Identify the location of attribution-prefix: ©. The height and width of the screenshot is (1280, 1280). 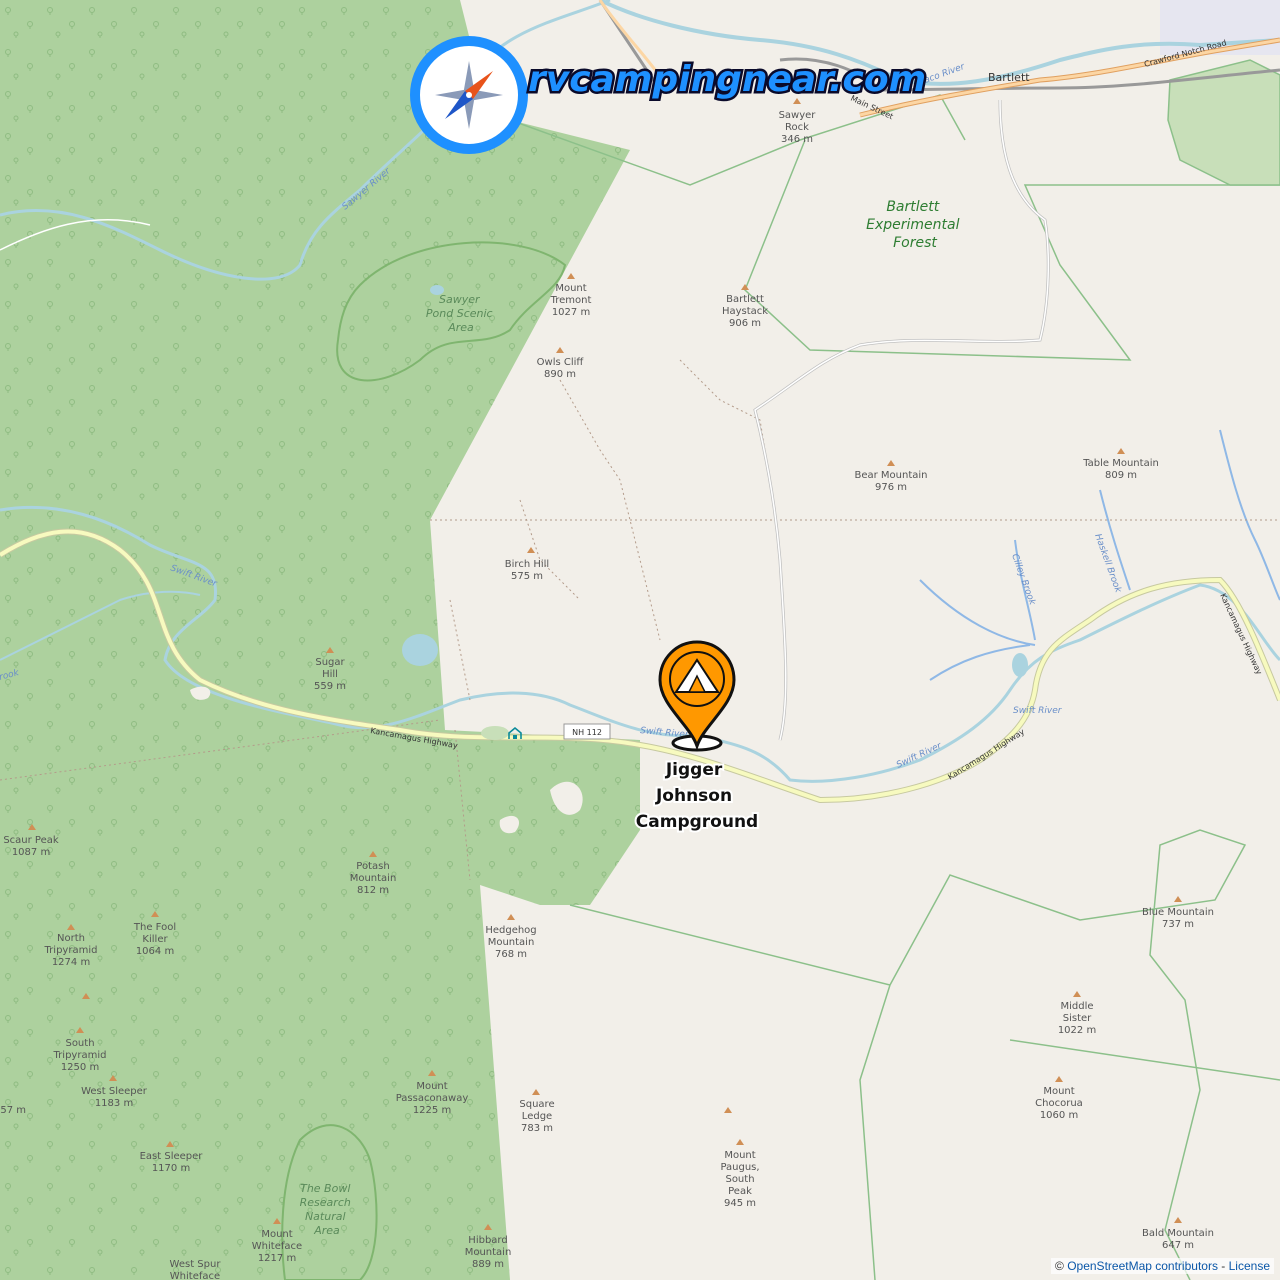
(1061, 1266).